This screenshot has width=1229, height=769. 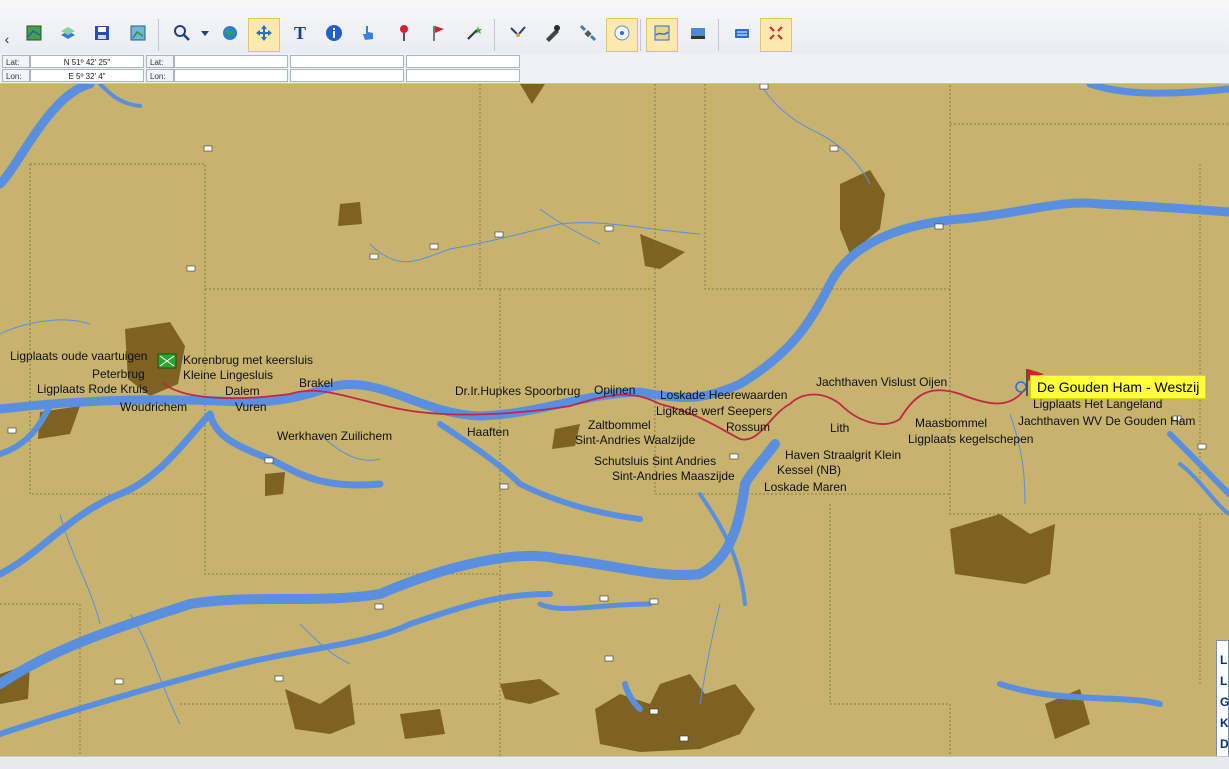 I want to click on pan-icon, so click(x=264, y=35).